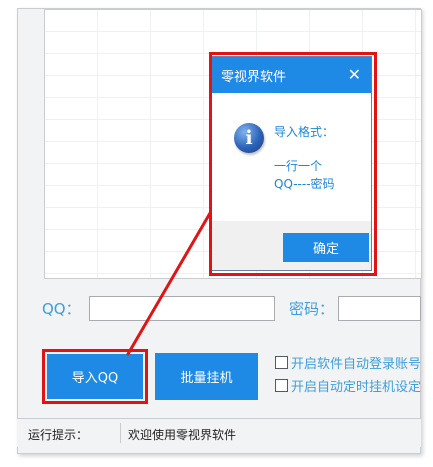  I want to click on status-divider, so click(120, 433).